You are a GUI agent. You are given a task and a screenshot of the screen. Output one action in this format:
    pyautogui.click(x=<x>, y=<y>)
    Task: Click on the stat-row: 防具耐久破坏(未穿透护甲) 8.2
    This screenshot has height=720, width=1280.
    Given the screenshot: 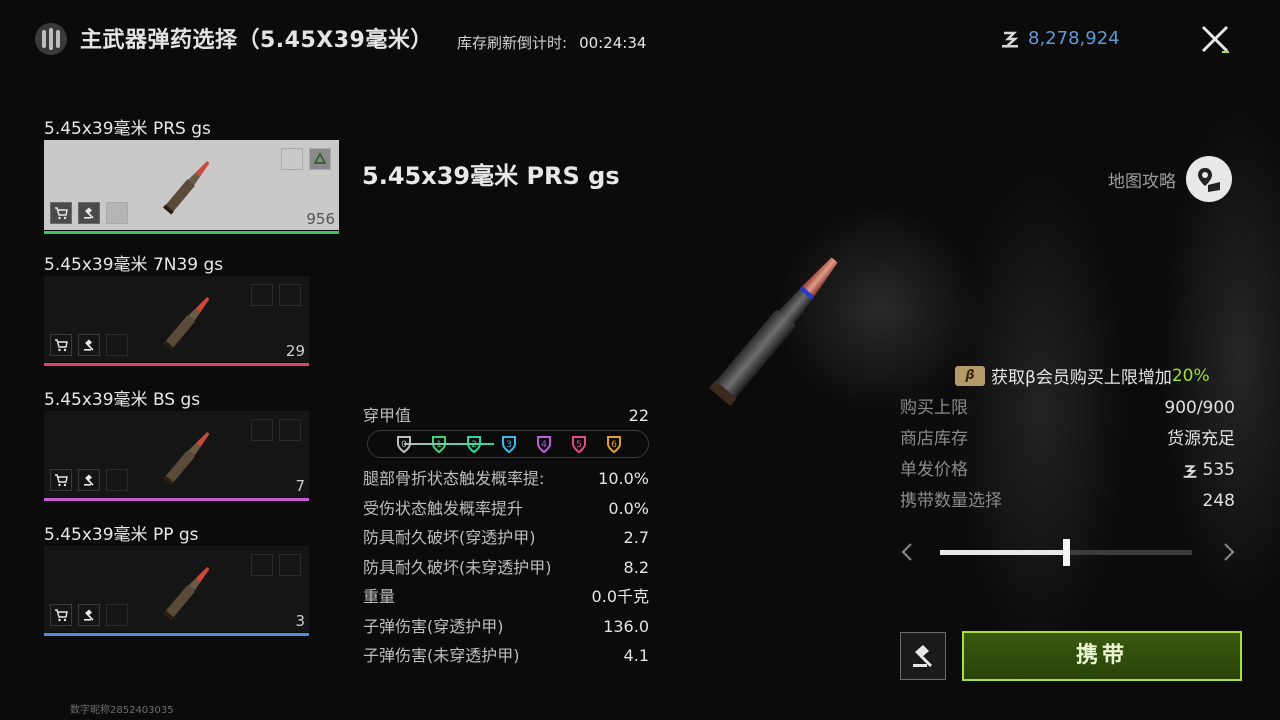 What is the action you would take?
    pyautogui.click(x=506, y=568)
    